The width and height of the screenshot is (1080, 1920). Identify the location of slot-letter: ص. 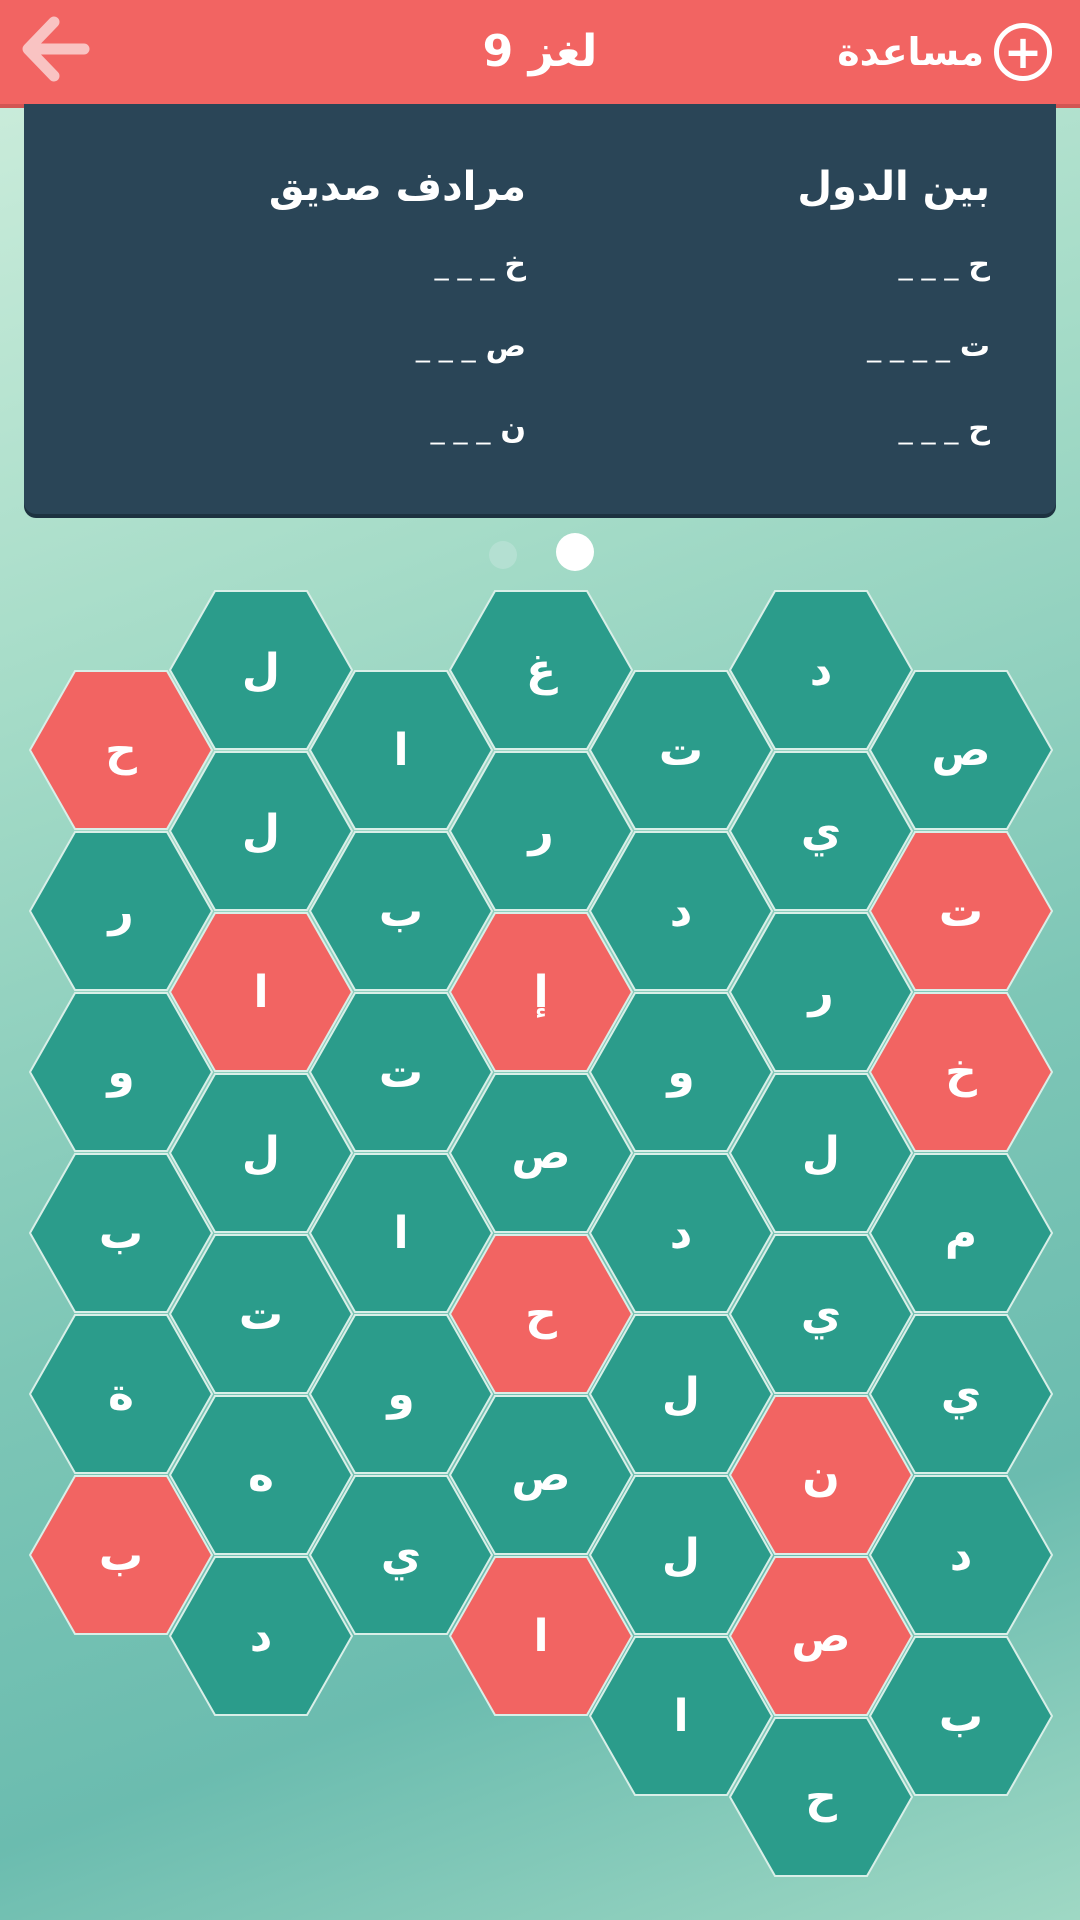
(505, 346).